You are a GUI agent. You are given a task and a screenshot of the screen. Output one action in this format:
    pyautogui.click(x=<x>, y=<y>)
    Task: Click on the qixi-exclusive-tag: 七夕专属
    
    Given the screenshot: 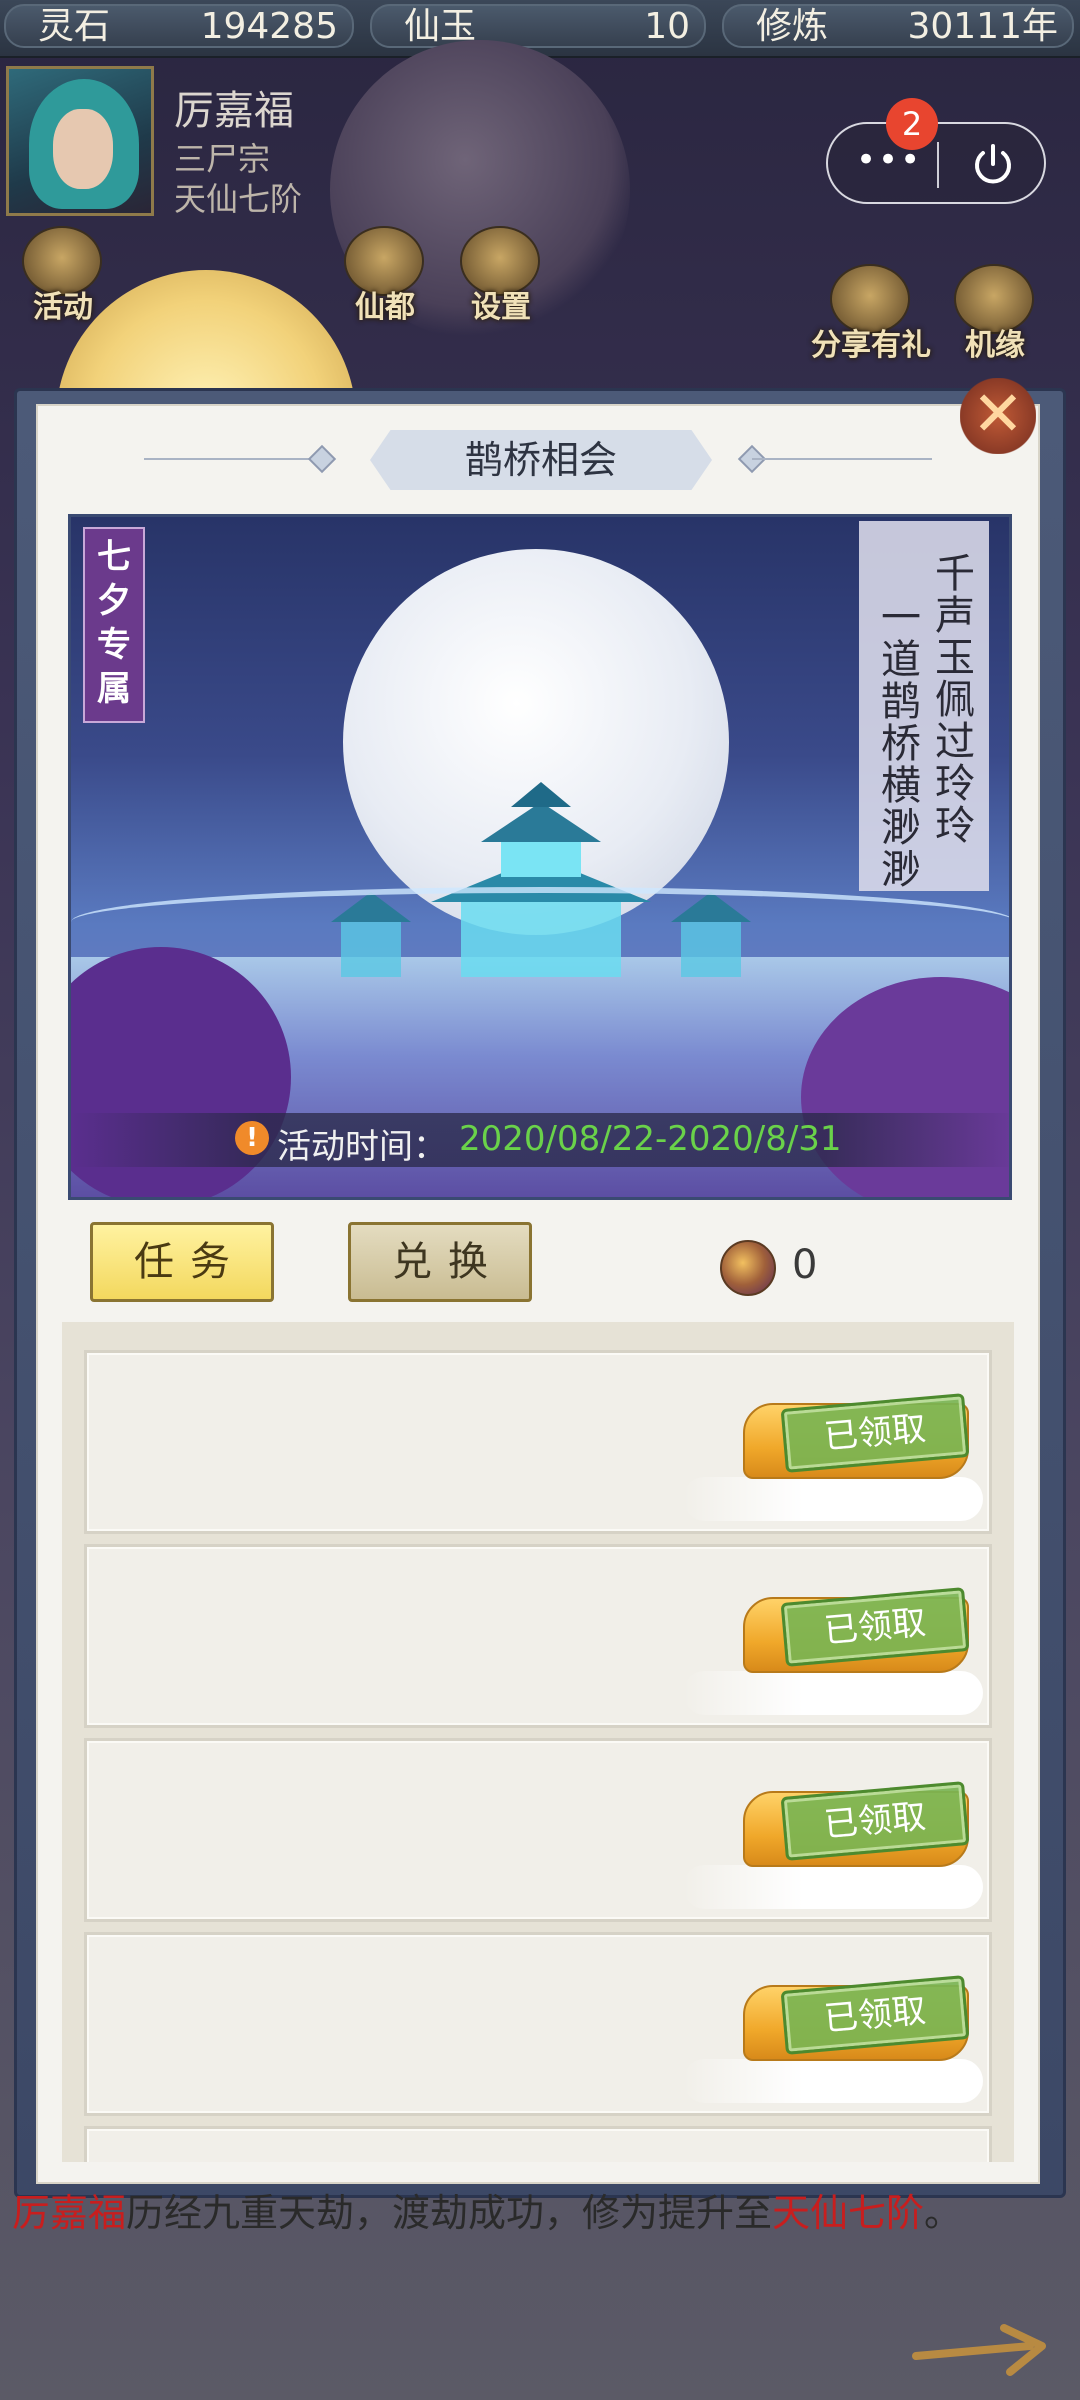 What is the action you would take?
    pyautogui.click(x=114, y=625)
    